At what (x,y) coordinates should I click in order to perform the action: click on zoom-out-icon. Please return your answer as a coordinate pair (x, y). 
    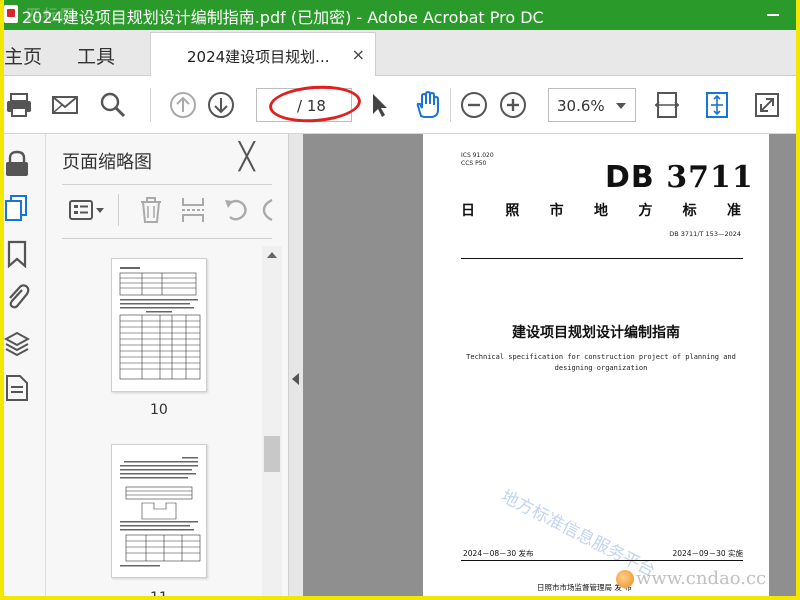
    Looking at the image, I should click on (474, 105).